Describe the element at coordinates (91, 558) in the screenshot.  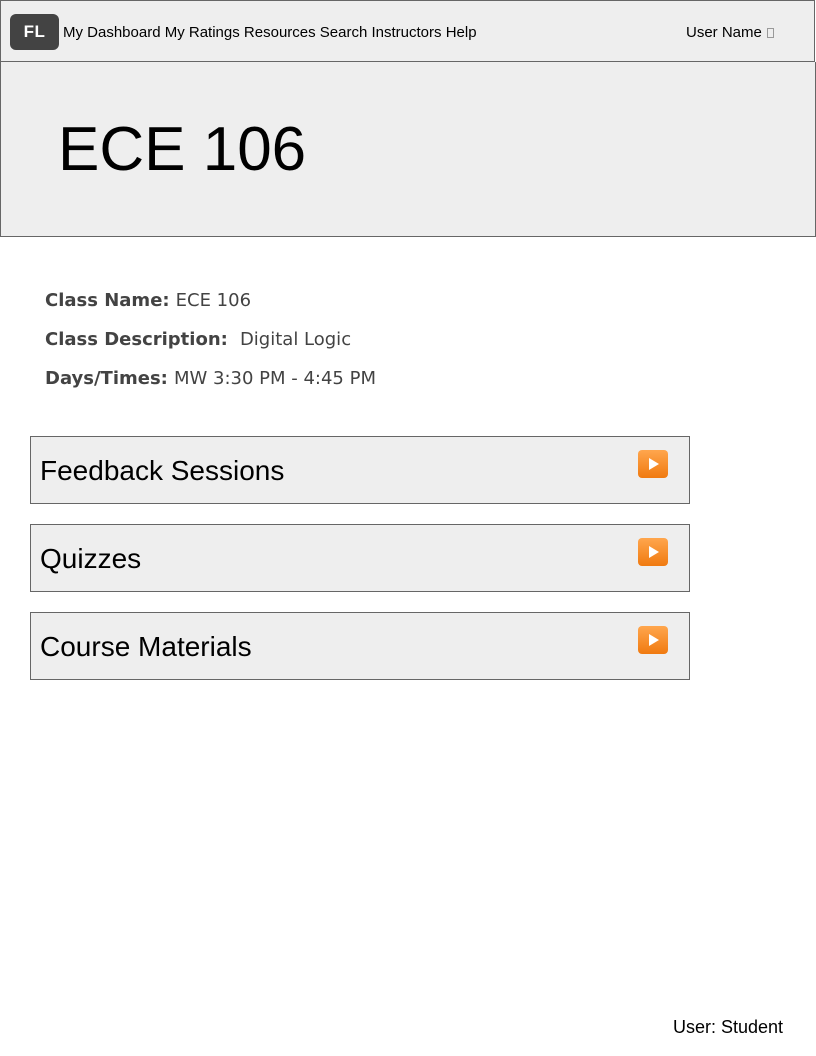
I see `section-label: Quizzes` at that location.